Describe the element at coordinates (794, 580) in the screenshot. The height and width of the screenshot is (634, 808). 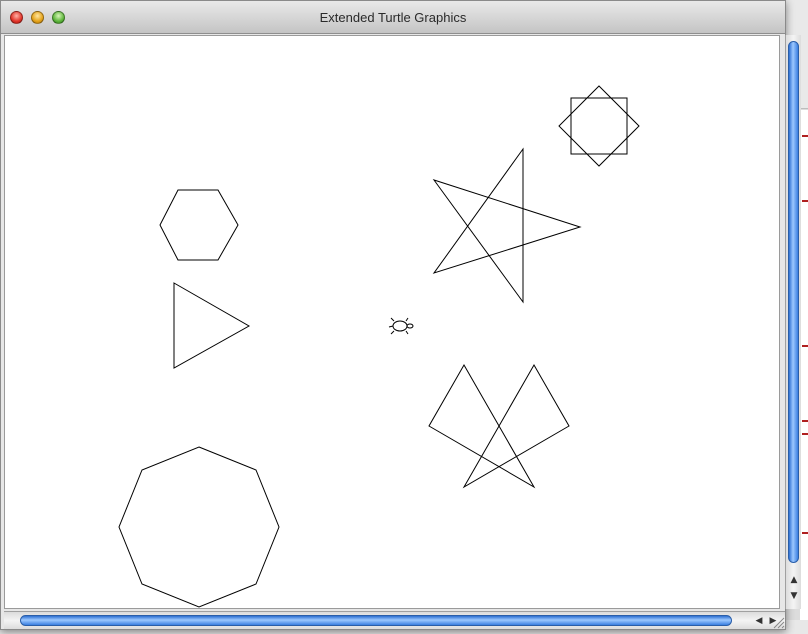
I see `scroll-up-arrow-icon: ▲` at that location.